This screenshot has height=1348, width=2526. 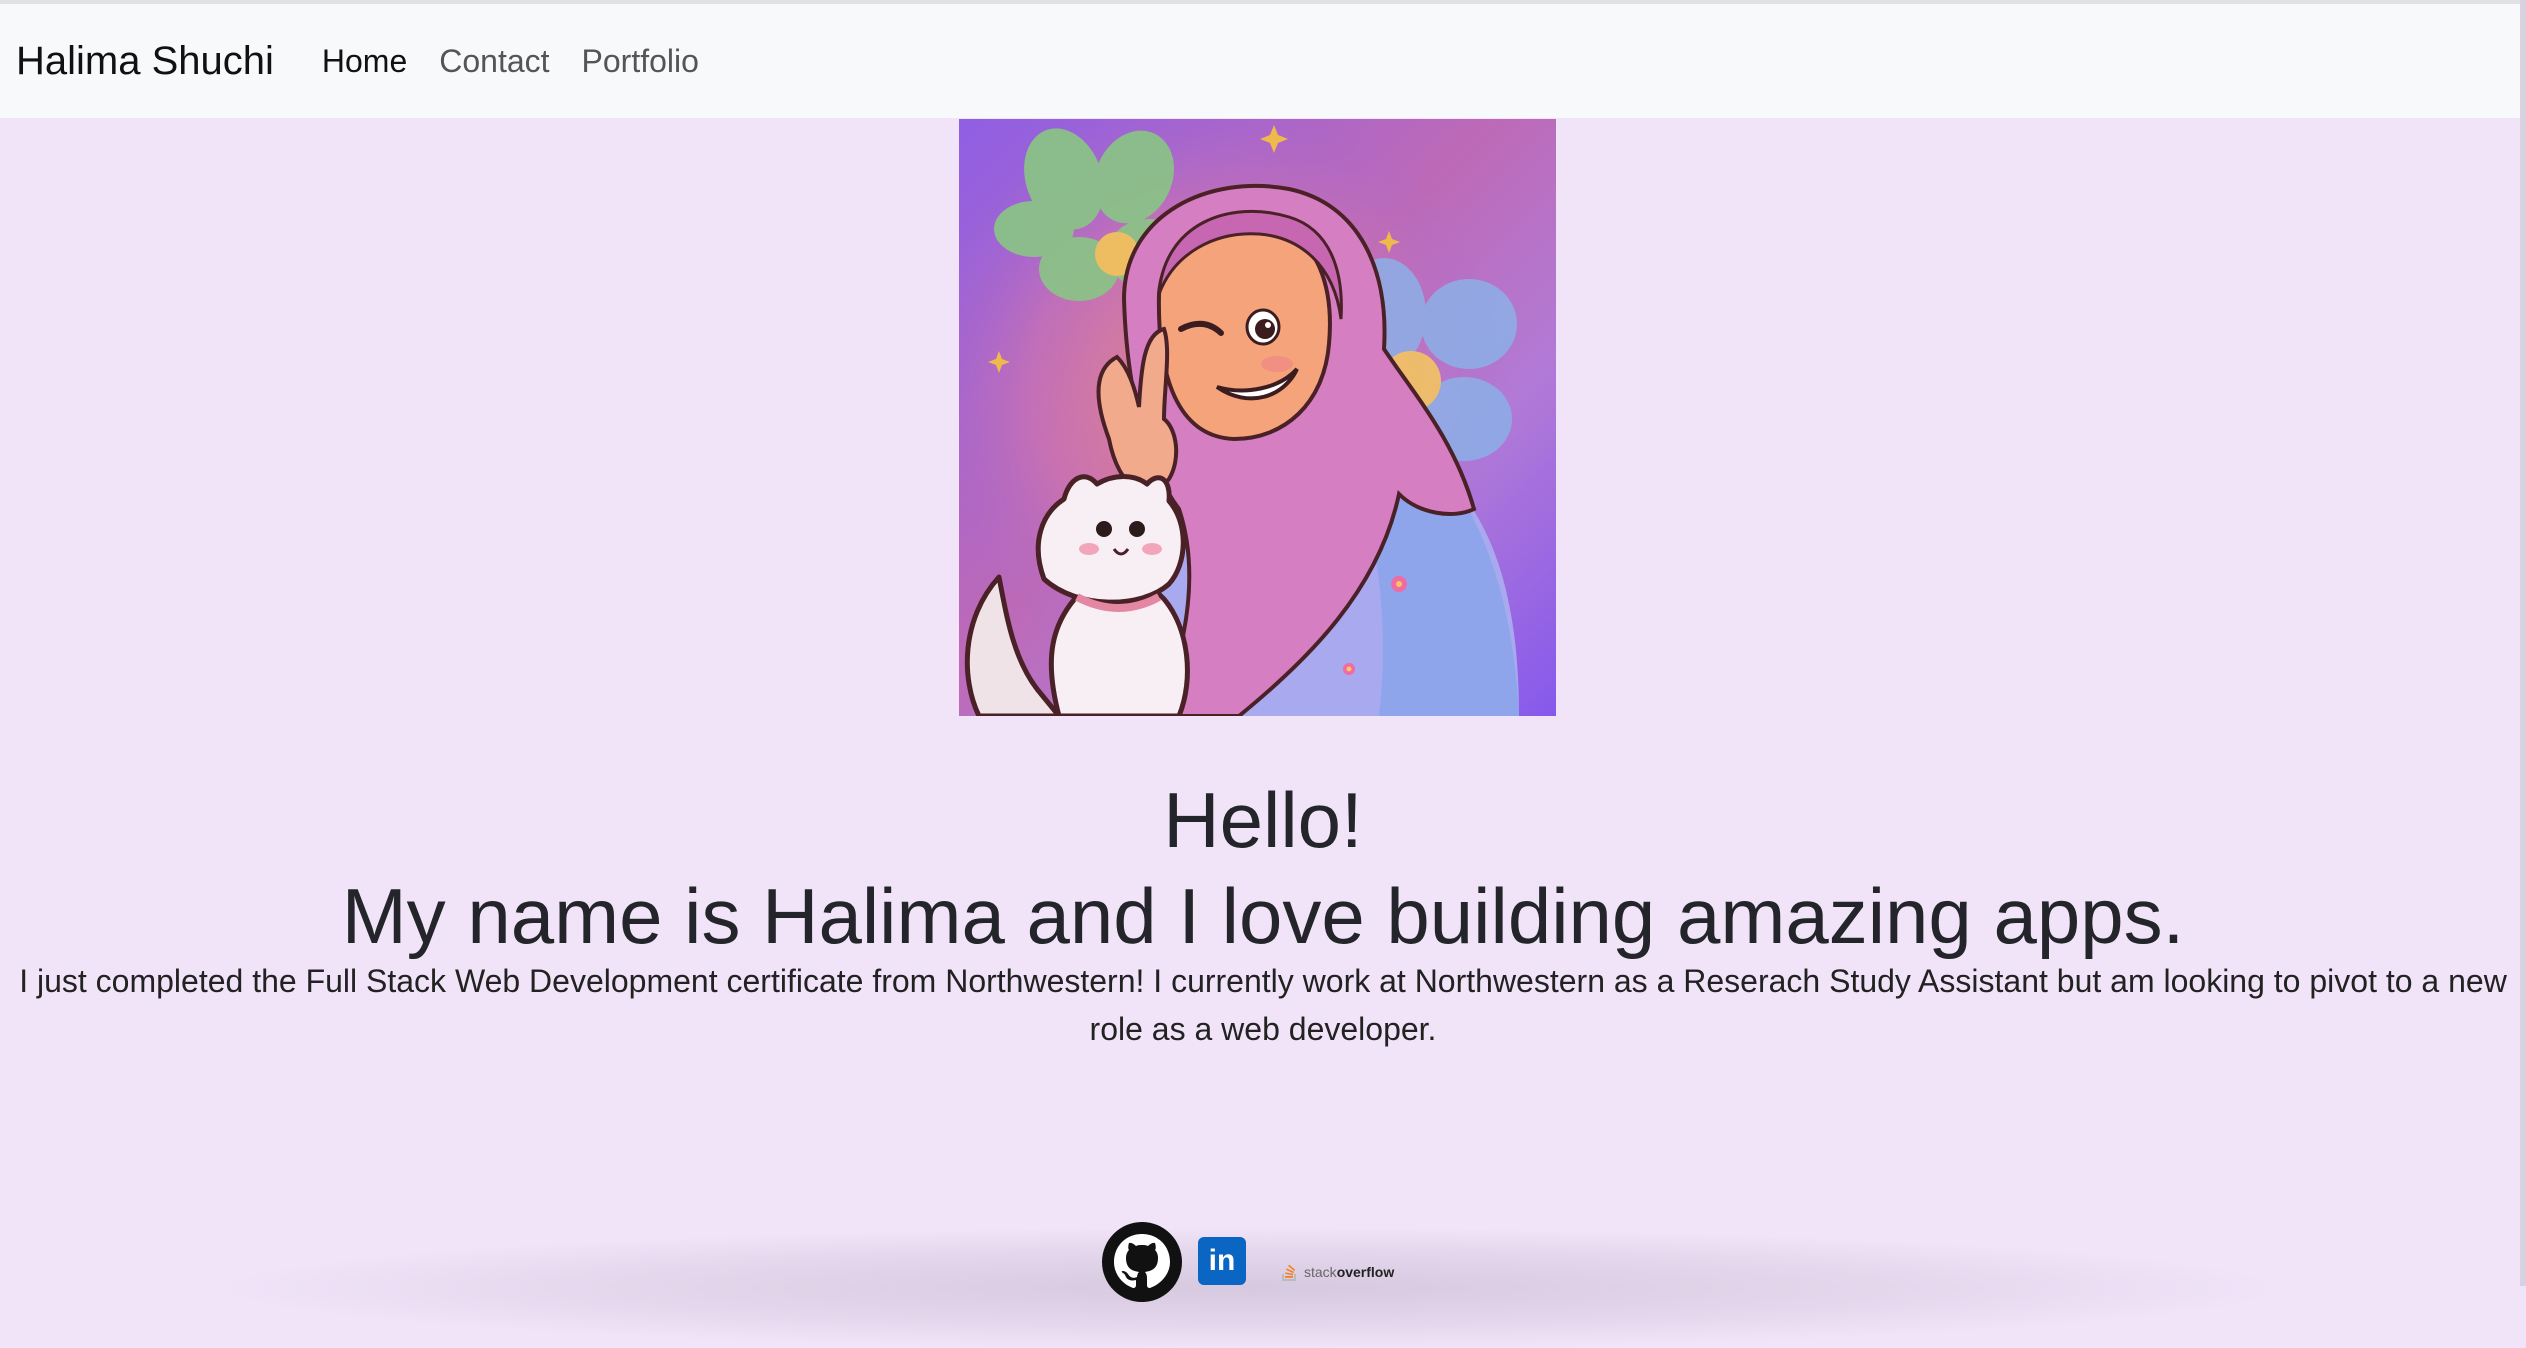 I want to click on nav-link-portfolio: Portfolio, so click(x=640, y=61).